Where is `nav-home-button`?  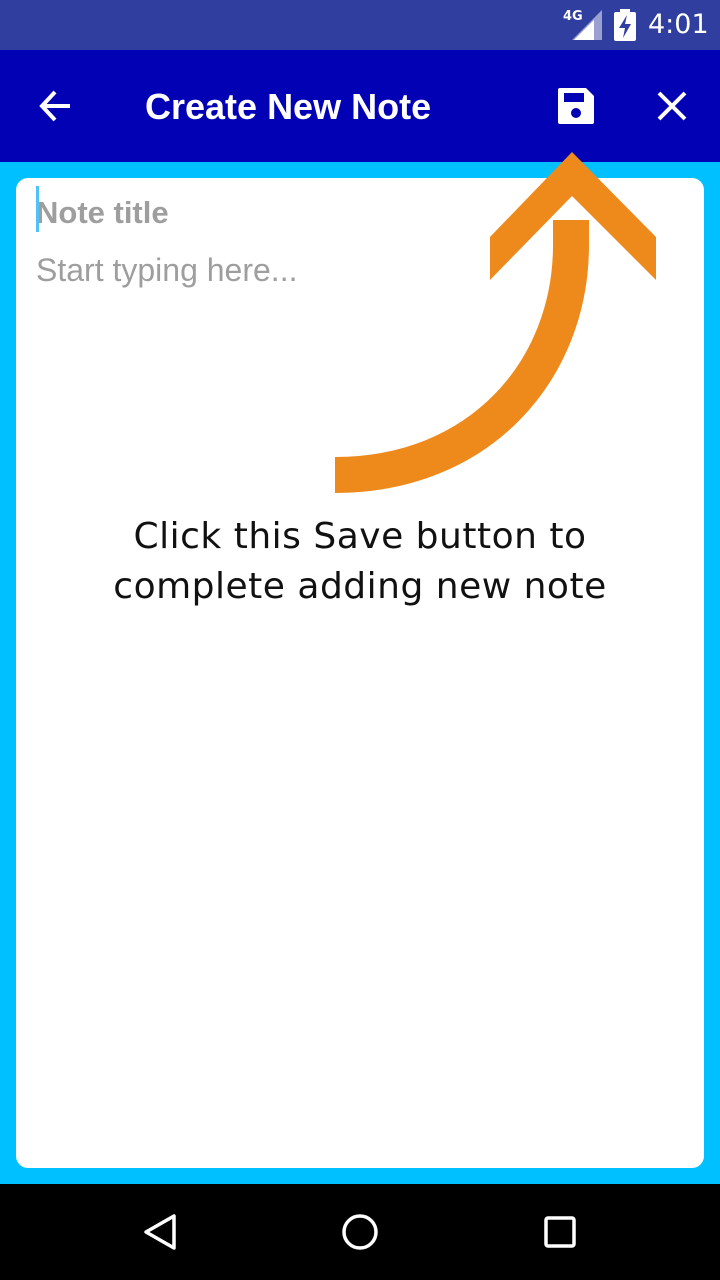
nav-home-button is located at coordinates (360, 1232).